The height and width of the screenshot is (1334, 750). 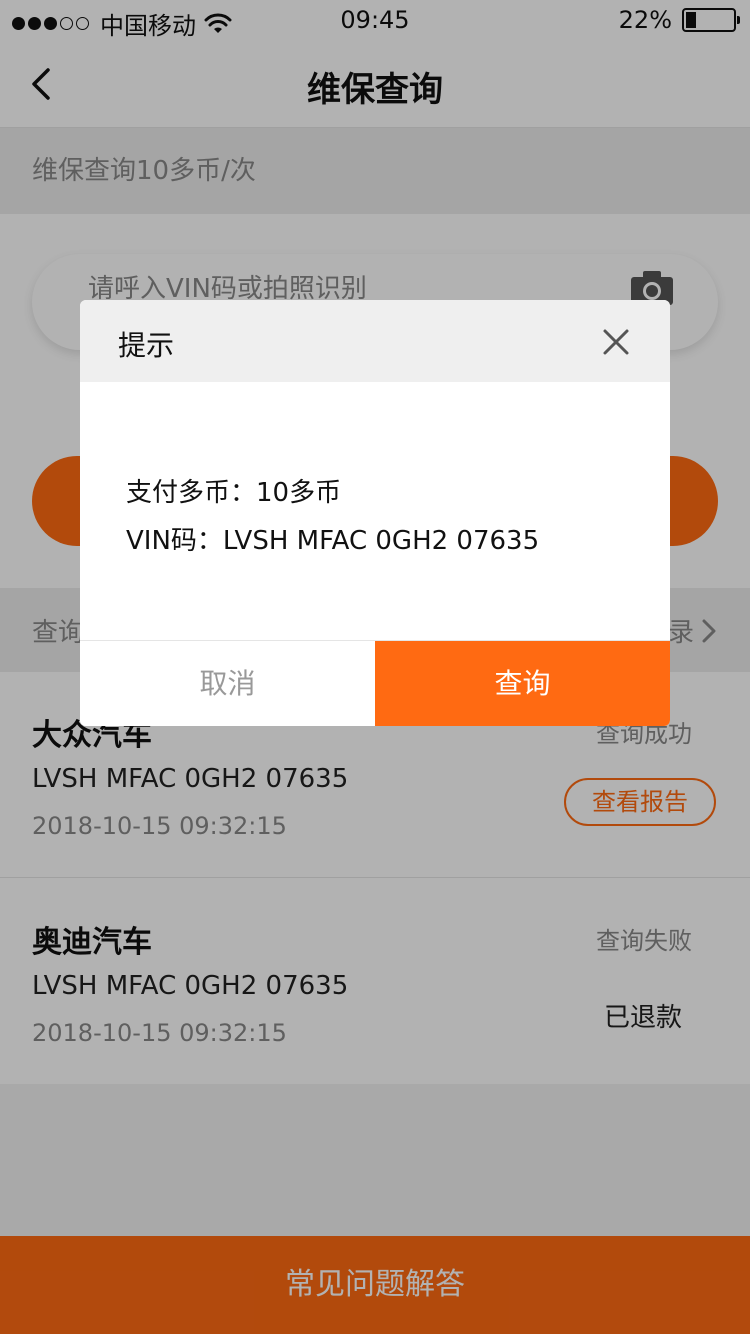 I want to click on dialog-title: 提示, so click(x=146, y=345).